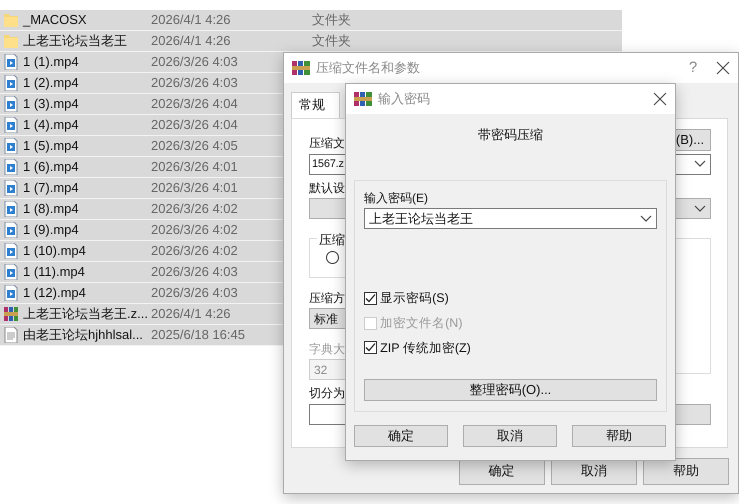  What do you see at coordinates (368, 68) in the screenshot?
I see `window-title: 压缩文件名和参数` at bounding box center [368, 68].